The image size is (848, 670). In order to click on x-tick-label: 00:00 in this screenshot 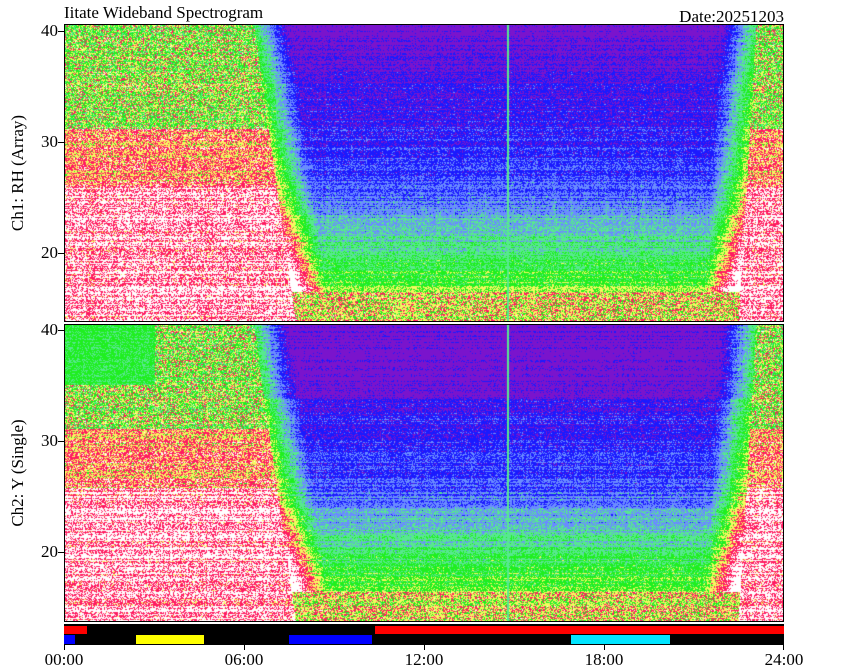, I will do `click(64, 659)`.